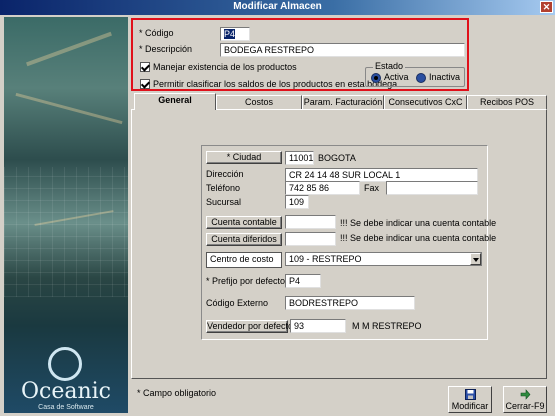 The height and width of the screenshot is (416, 555). What do you see at coordinates (66, 407) in the screenshot?
I see `logo-subtitle: Casa de Software` at bounding box center [66, 407].